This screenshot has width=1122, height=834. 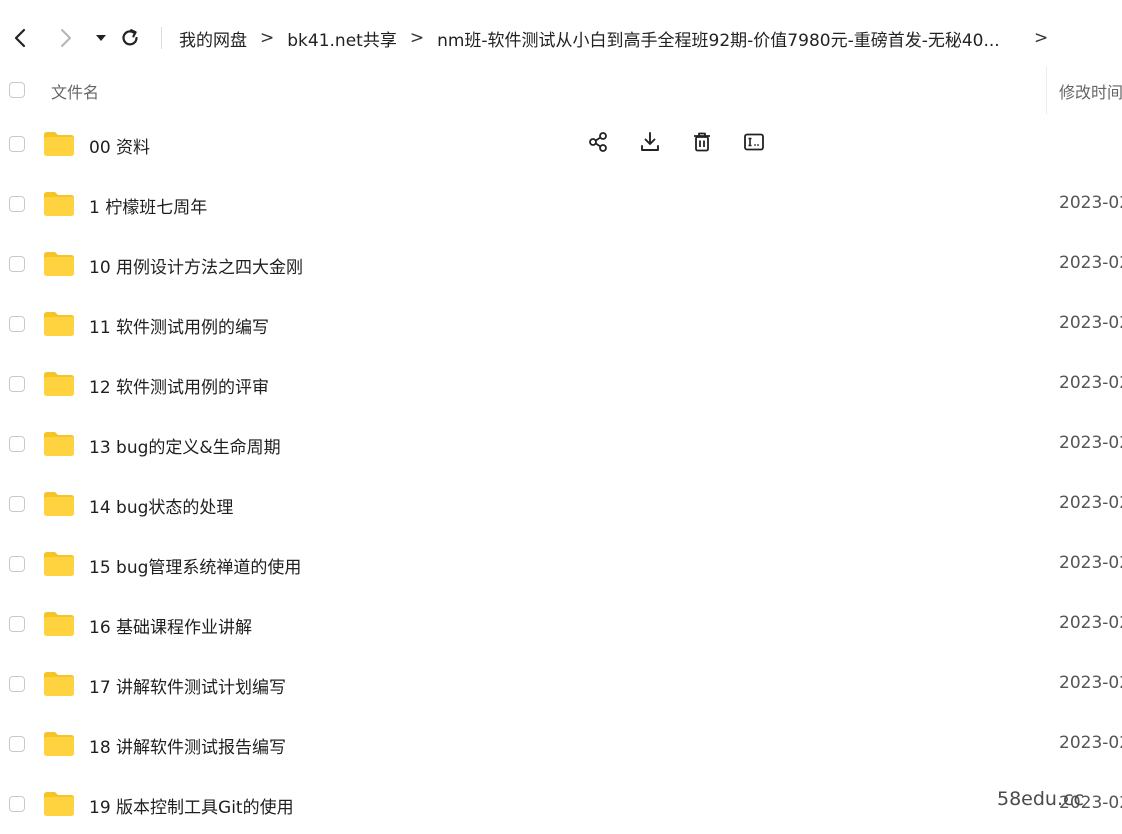 What do you see at coordinates (179, 385) in the screenshot?
I see `file-name: 12 软件测试用例的评审` at bounding box center [179, 385].